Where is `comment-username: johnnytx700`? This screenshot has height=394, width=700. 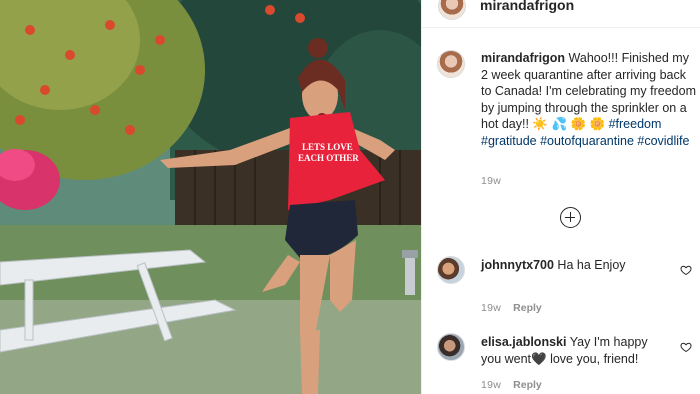 comment-username: johnnytx700 is located at coordinates (517, 265).